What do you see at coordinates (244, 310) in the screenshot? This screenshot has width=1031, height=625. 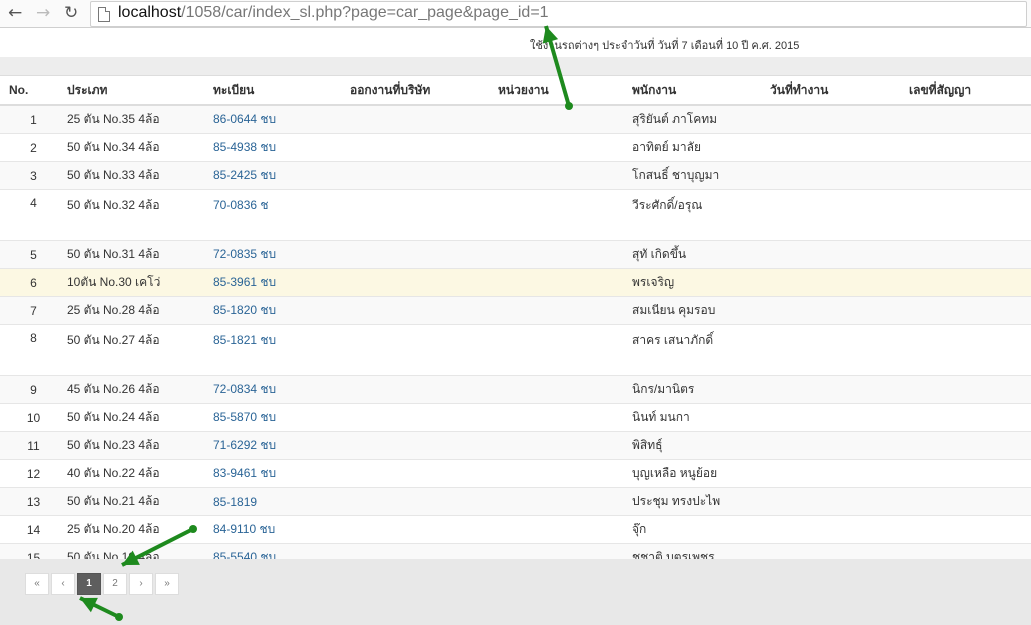 I see `plate-link: 85-1820 ชบ` at bounding box center [244, 310].